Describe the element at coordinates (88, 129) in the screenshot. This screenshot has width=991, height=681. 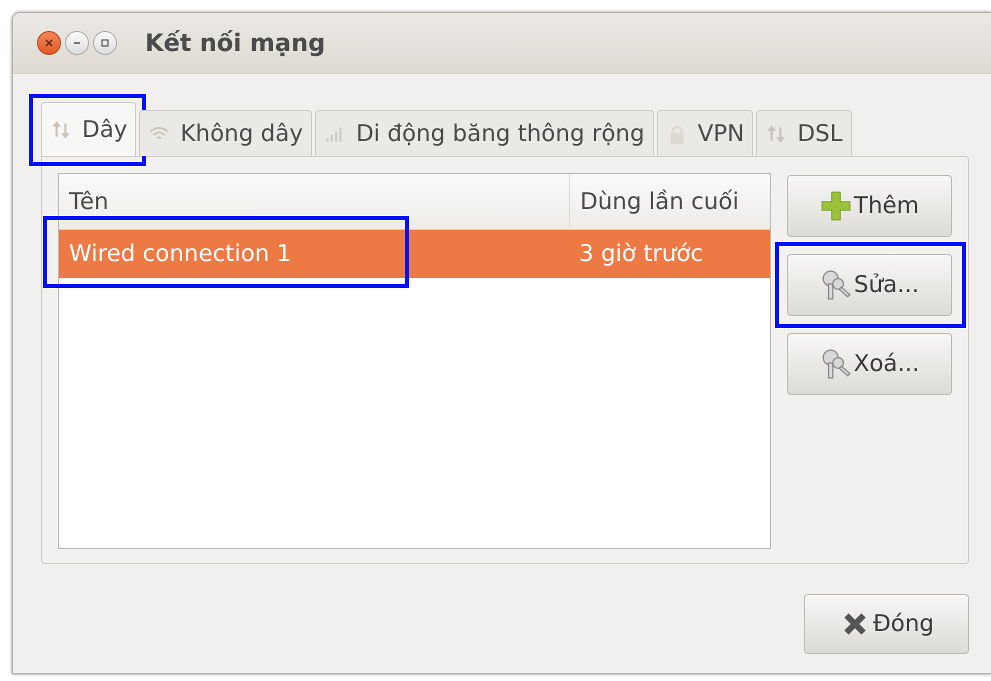
I see `tab: Dây` at that location.